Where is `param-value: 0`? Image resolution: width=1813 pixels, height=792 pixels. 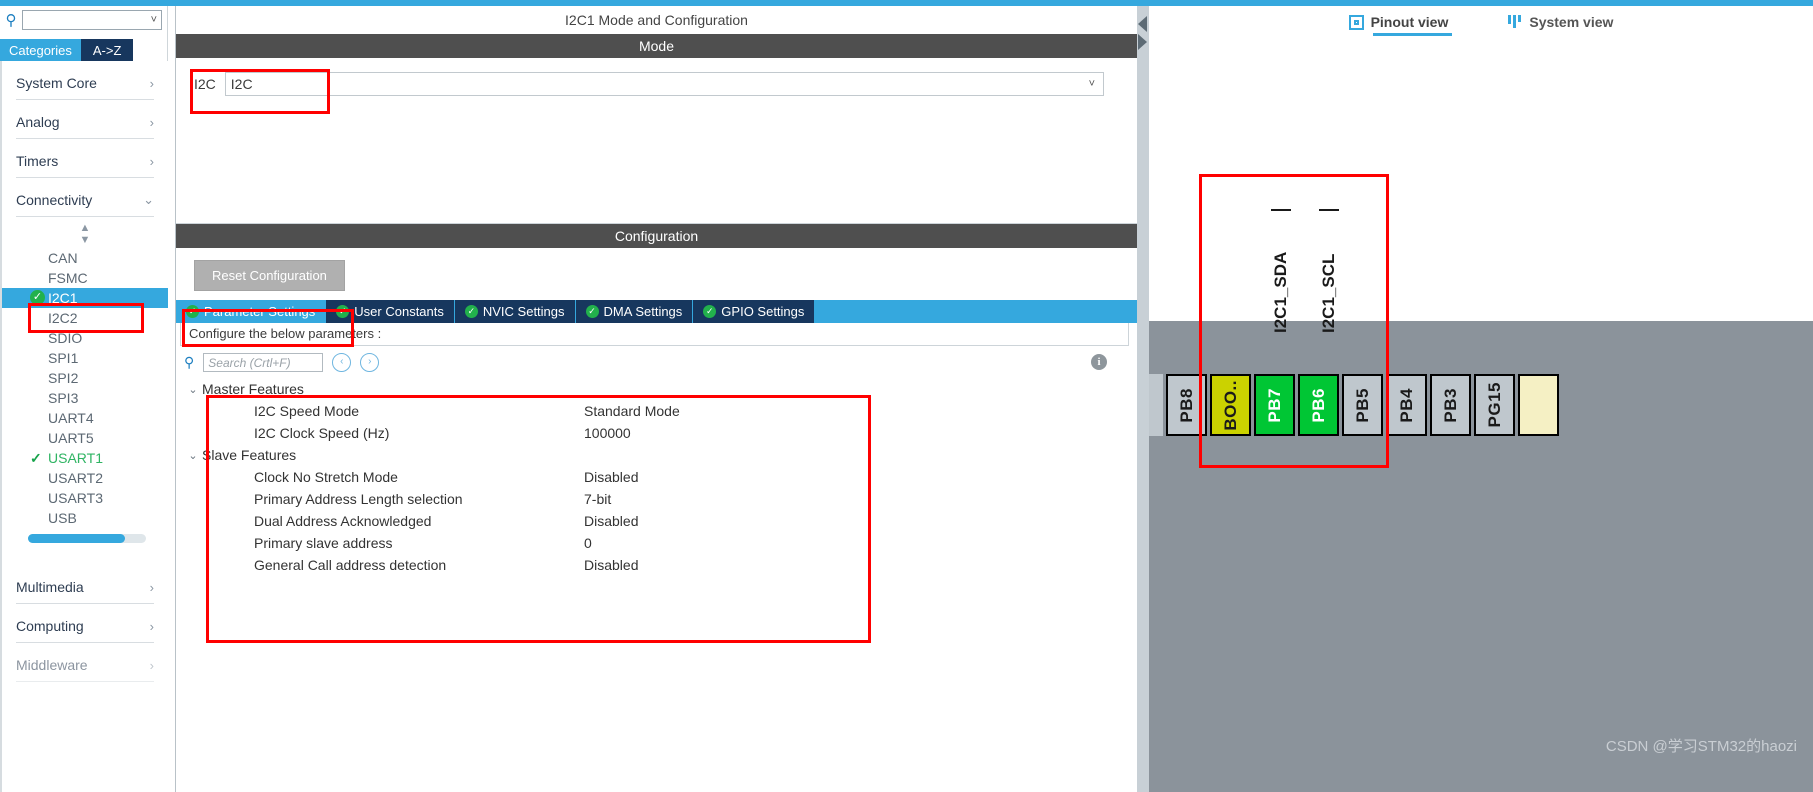
param-value: 0 is located at coordinates (588, 543).